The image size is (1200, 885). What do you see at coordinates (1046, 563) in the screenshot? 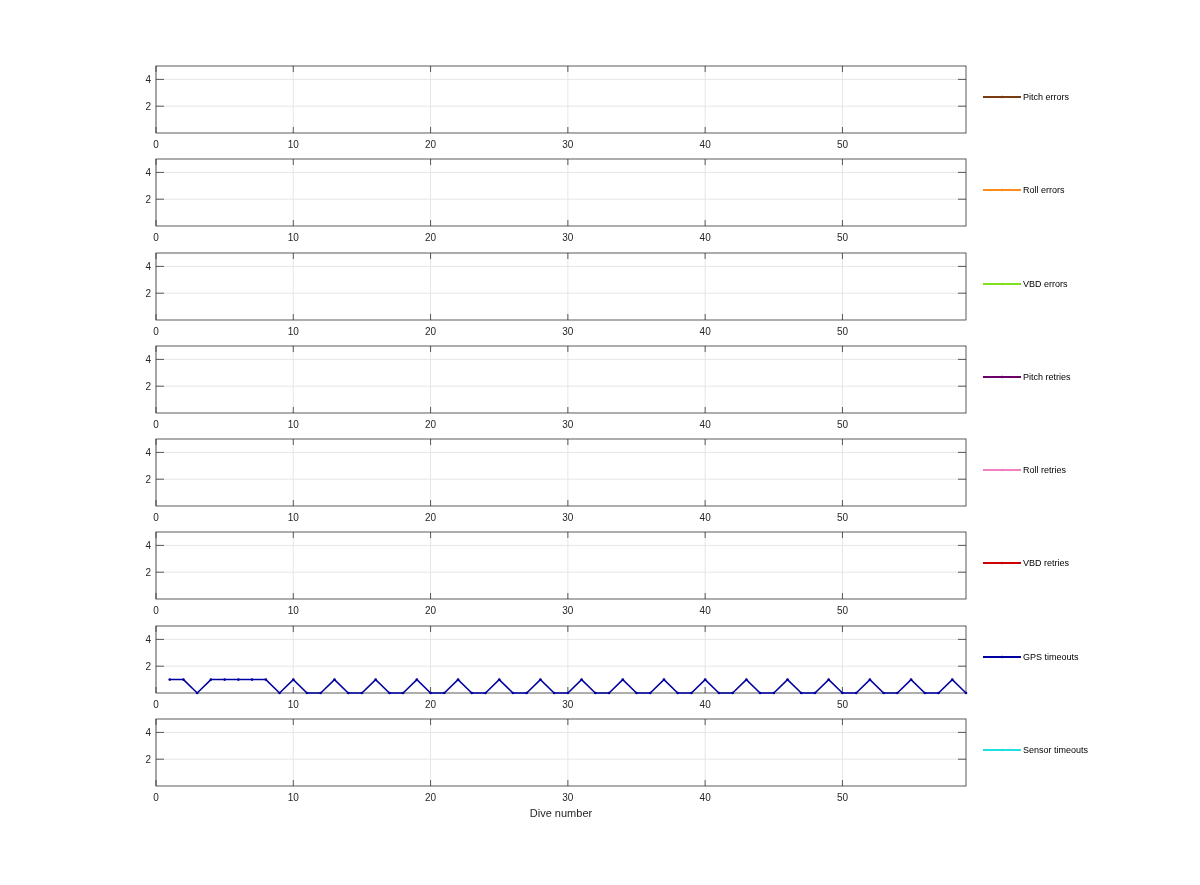
I see `legend-label: VBD retries` at bounding box center [1046, 563].